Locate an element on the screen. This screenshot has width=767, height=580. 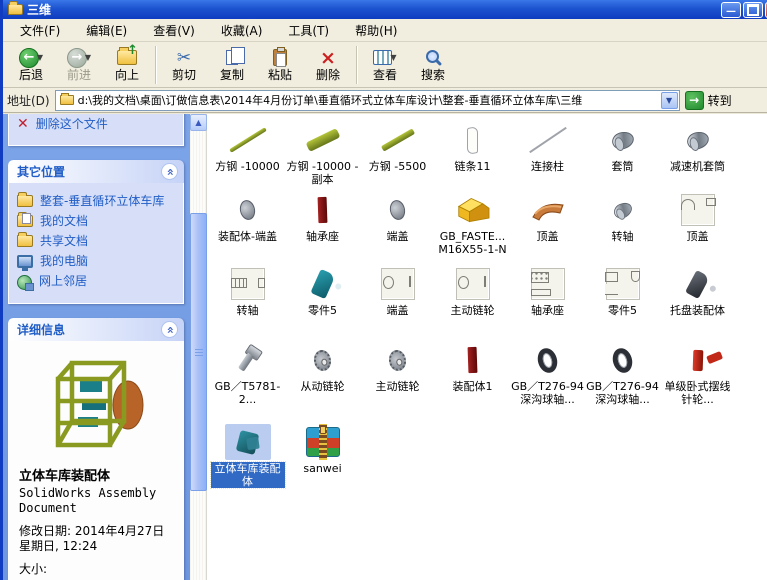
views-button: ▼ 查看 is located at coordinates (385, 65).